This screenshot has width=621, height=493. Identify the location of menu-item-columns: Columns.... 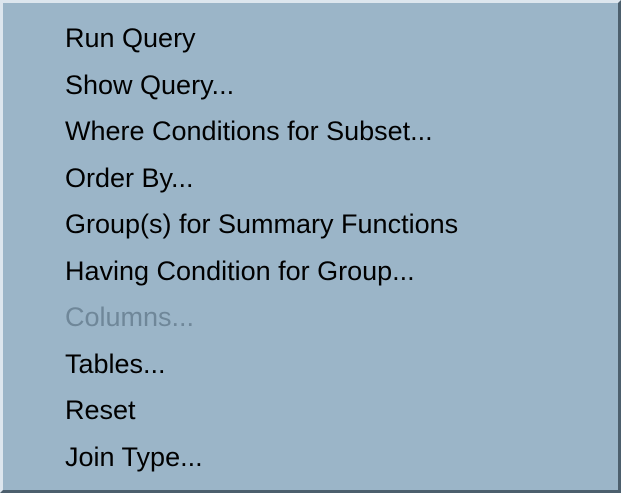
(130, 317).